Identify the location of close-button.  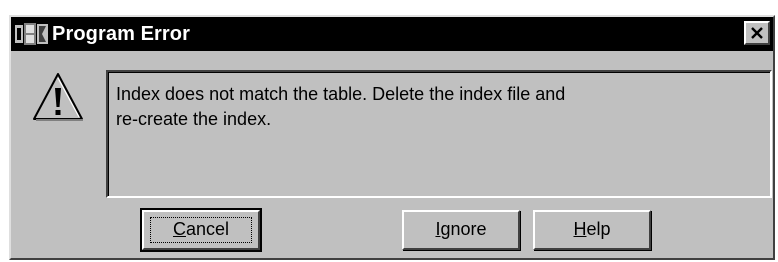
(757, 33).